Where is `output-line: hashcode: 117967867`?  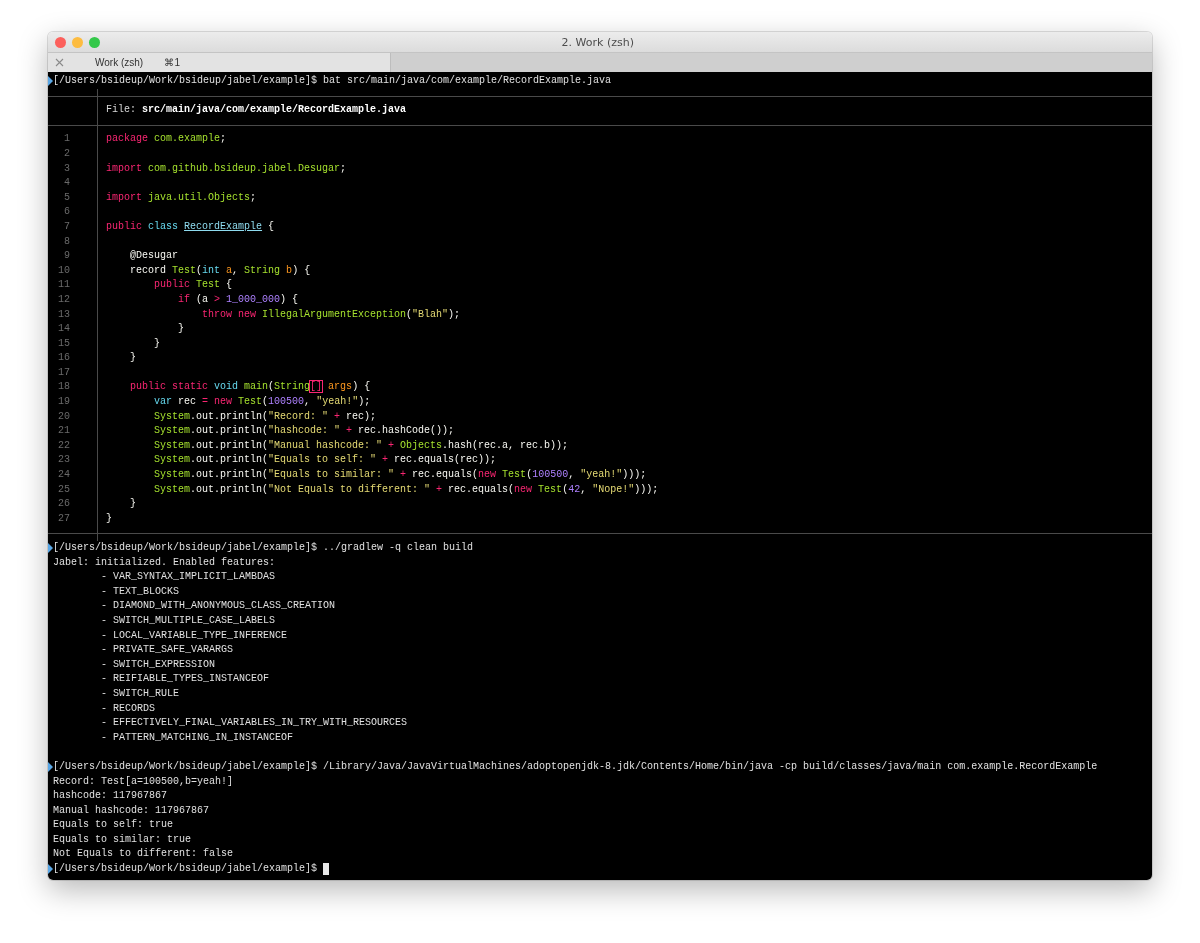
output-line: hashcode: 117967867 is located at coordinates (110, 796).